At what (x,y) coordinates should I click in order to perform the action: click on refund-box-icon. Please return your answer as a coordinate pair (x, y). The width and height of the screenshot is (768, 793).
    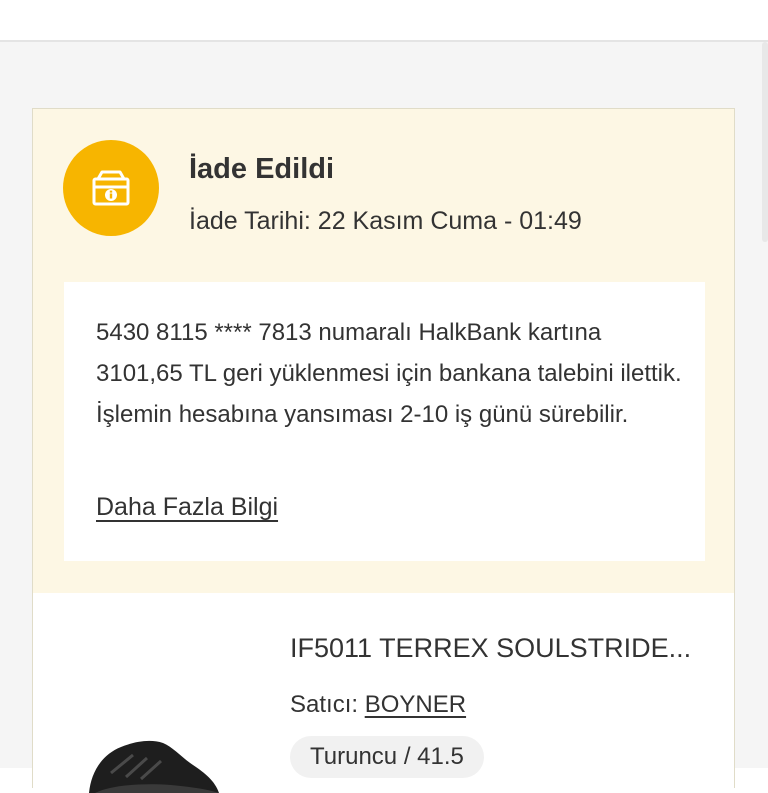
    Looking at the image, I should click on (111, 188).